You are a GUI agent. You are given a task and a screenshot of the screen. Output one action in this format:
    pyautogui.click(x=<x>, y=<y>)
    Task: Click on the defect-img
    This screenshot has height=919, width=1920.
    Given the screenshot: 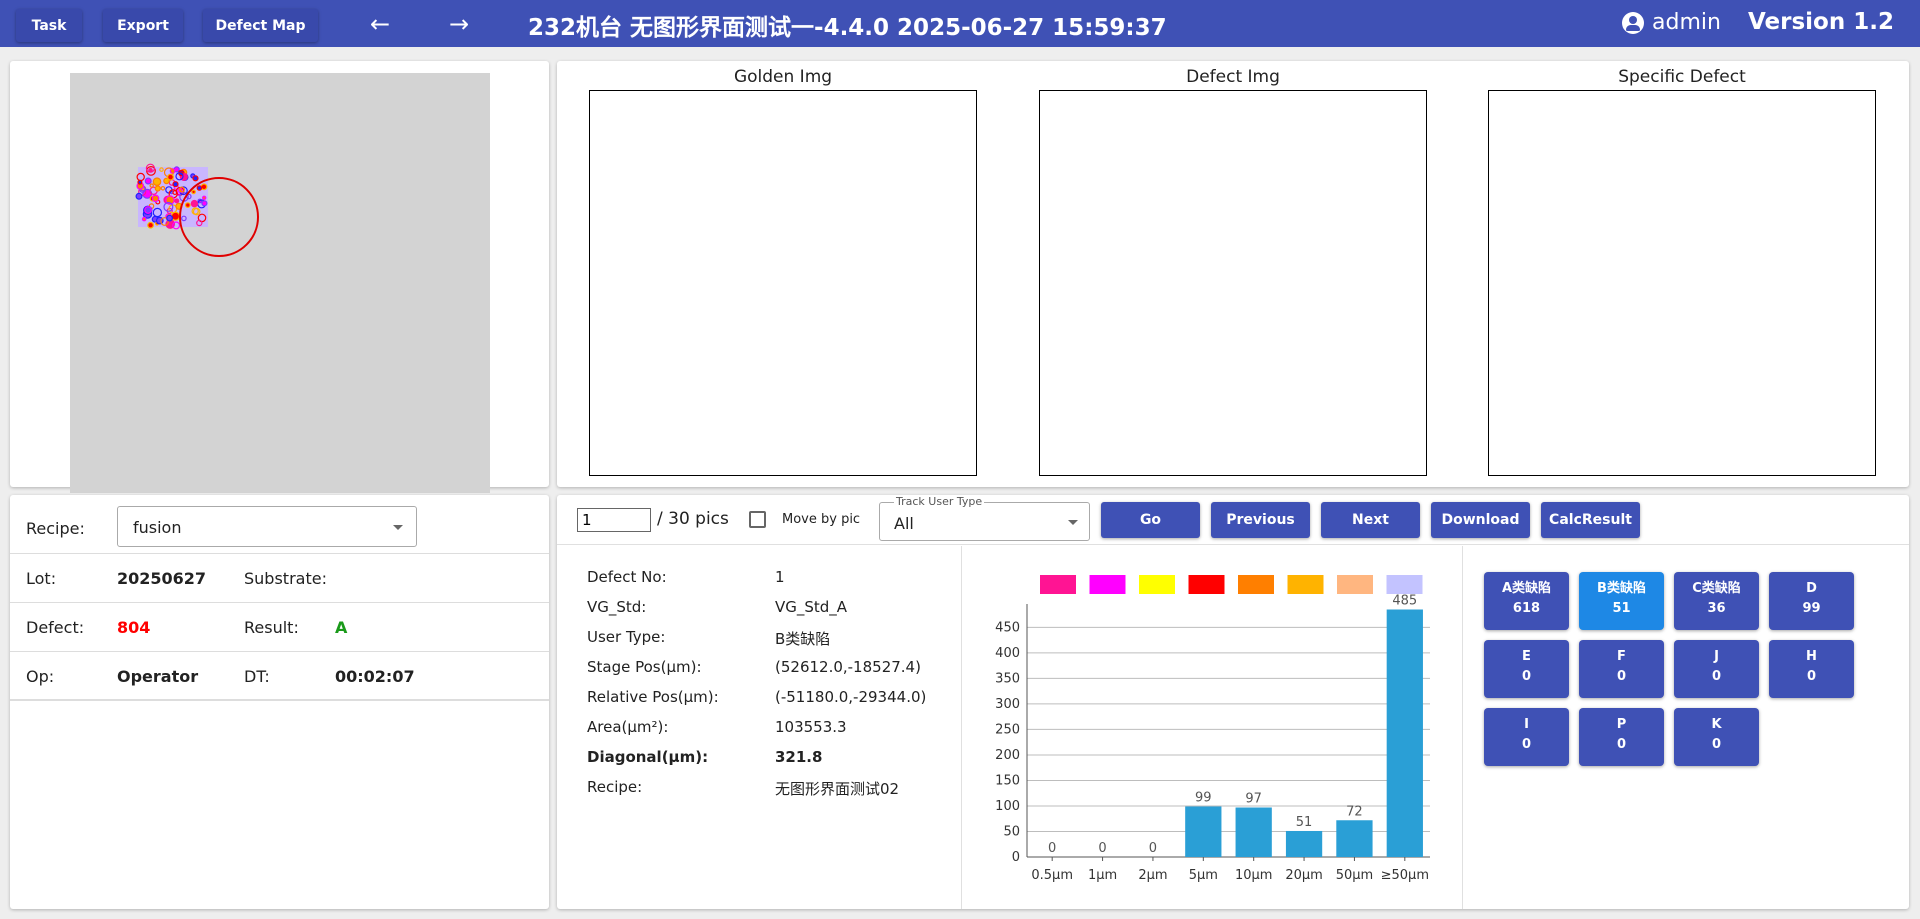 What is the action you would take?
    pyautogui.click(x=1233, y=283)
    